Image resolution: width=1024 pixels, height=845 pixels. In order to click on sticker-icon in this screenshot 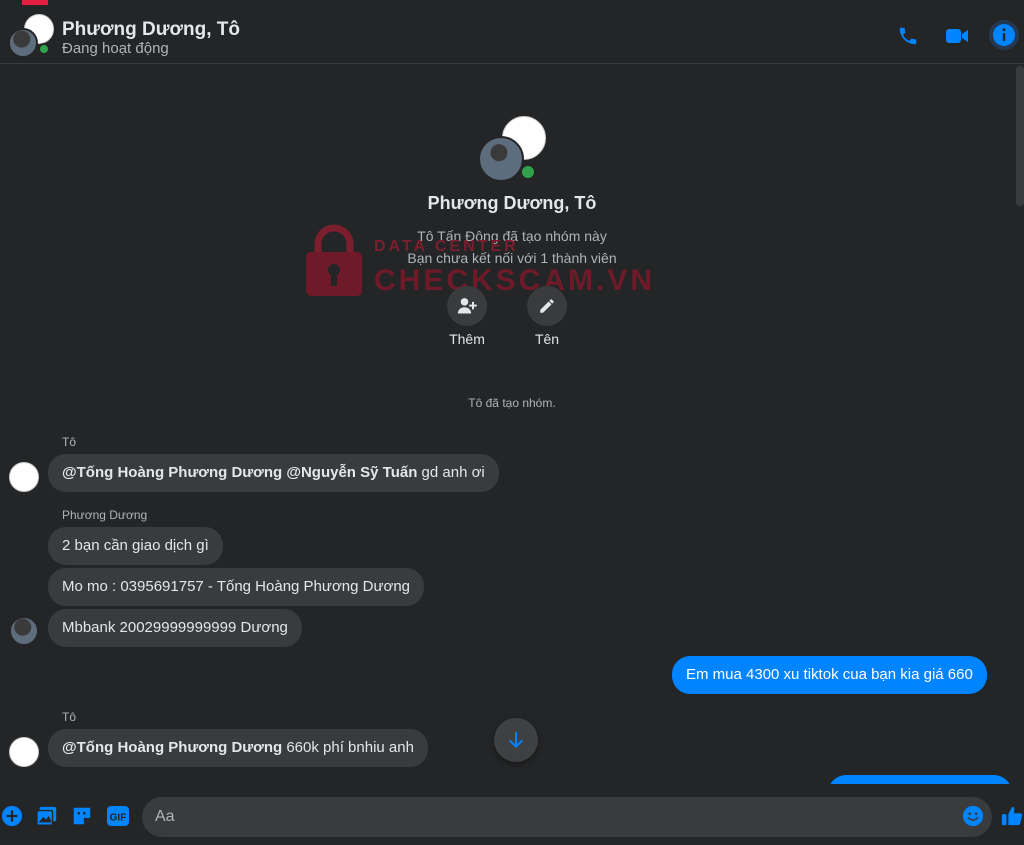, I will do `click(82, 816)`.